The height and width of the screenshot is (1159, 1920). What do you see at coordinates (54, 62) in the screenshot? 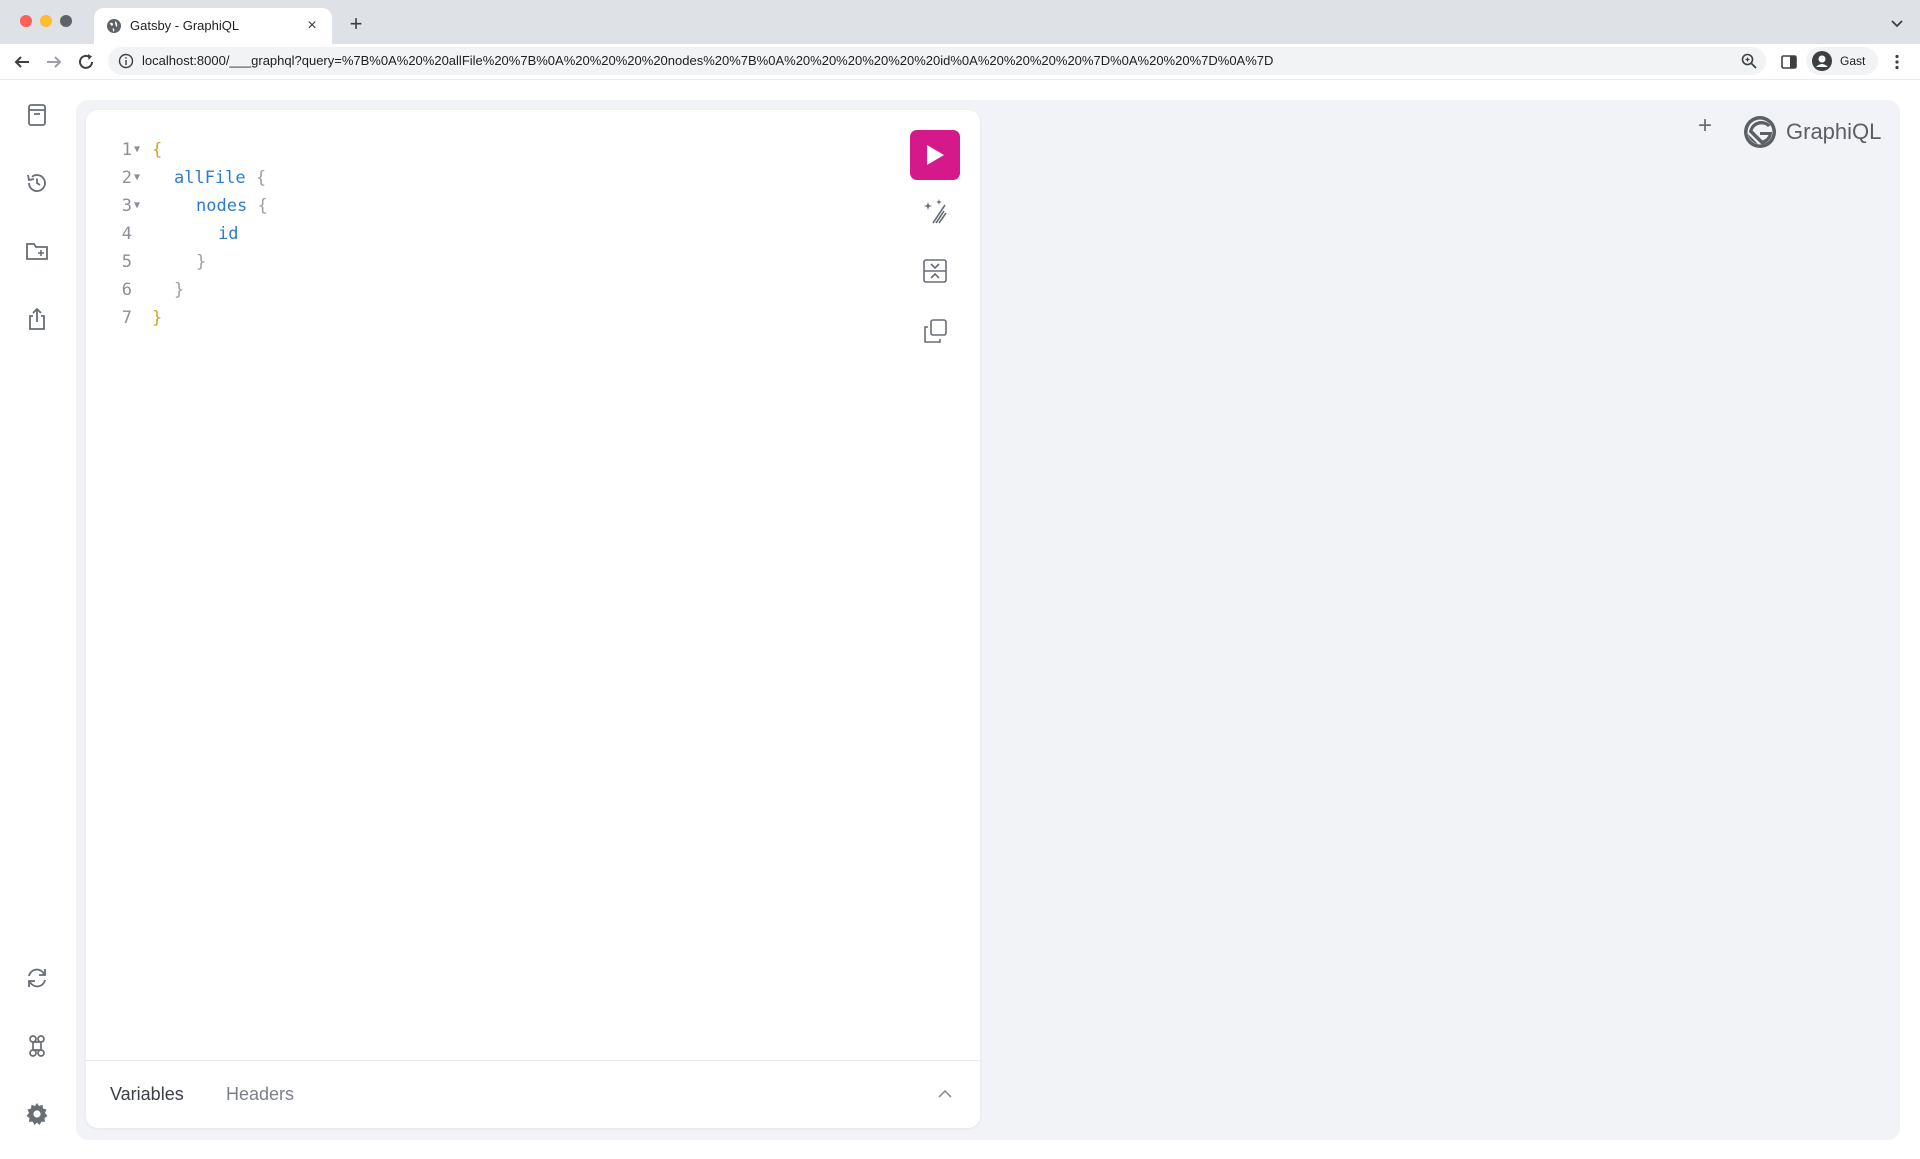
I see `forward-arrow-icon` at bounding box center [54, 62].